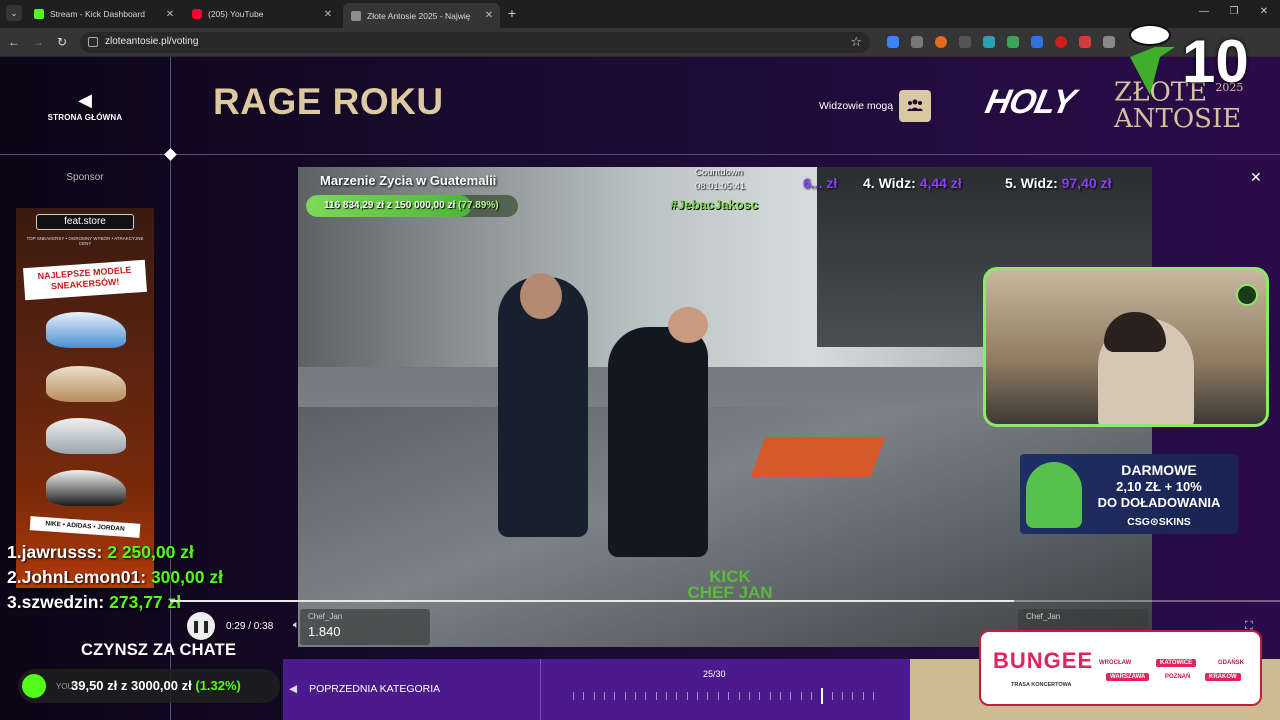 This screenshot has height=720, width=1280. What do you see at coordinates (85, 177) in the screenshot?
I see `sponsor-label: Sponsor` at bounding box center [85, 177].